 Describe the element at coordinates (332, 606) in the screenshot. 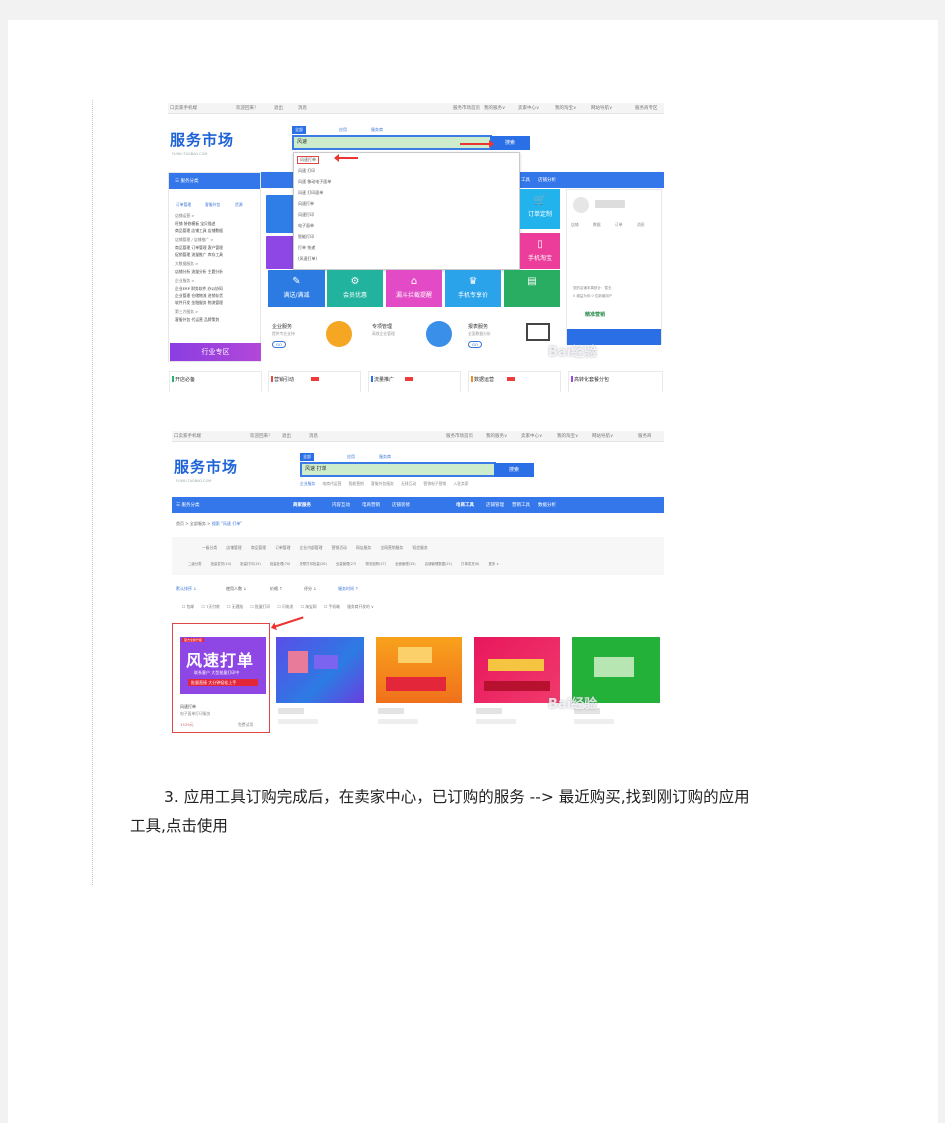

I see `checkbox-filter: ☐ 手机端` at that location.